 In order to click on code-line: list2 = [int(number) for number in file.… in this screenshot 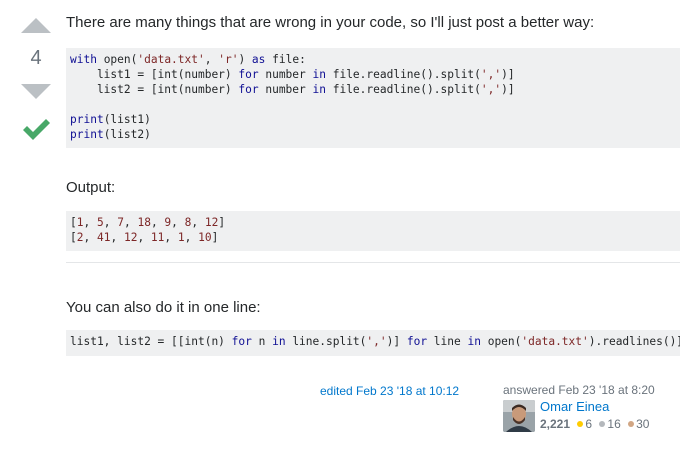, I will do `click(375, 89)`.